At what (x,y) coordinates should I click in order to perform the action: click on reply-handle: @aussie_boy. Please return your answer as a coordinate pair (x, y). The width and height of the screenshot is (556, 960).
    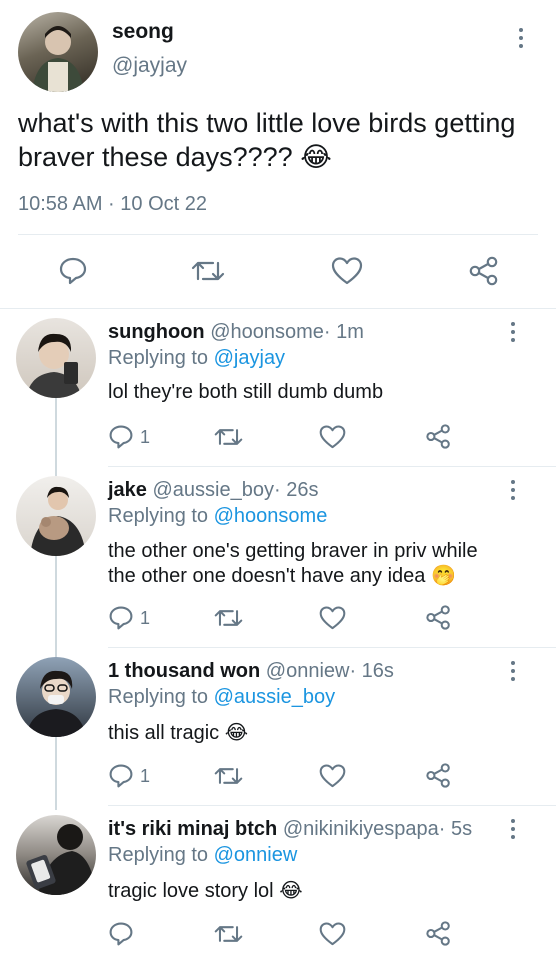
    Looking at the image, I should click on (213, 490).